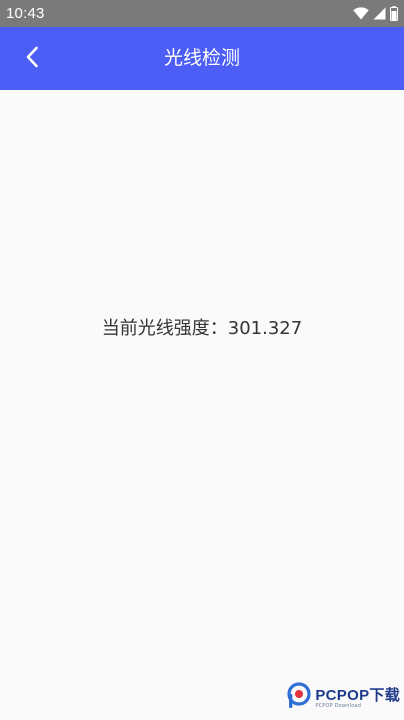  I want to click on light-intensity-reading: 当前光线强度：301.327, so click(202, 329).